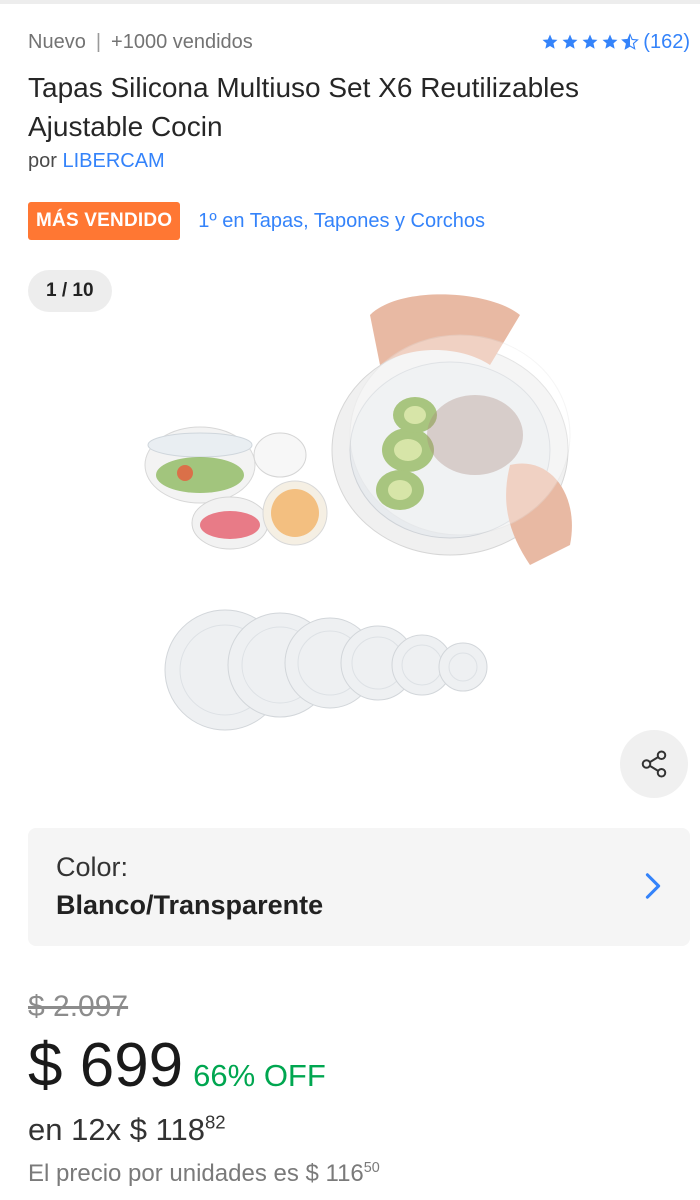  Describe the element at coordinates (106, 1065) in the screenshot. I see `current-price: $ 699` at that location.